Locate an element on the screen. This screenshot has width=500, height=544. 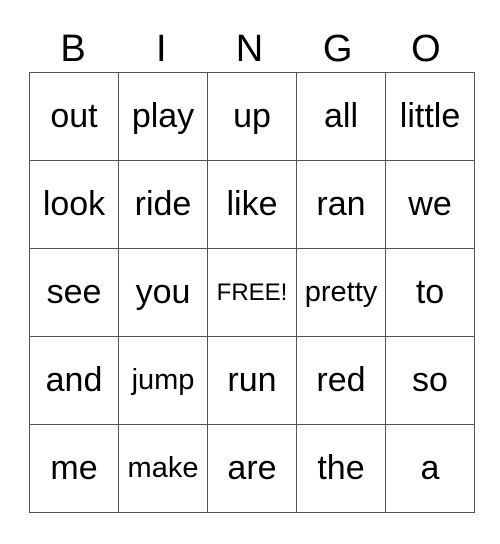
bingo-cell: run is located at coordinates (252, 380).